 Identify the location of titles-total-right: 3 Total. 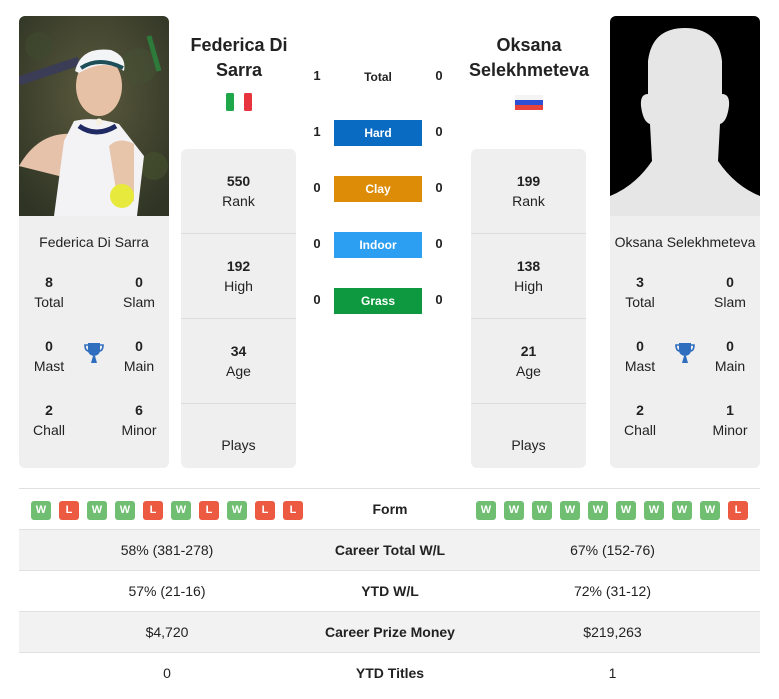
(640, 292).